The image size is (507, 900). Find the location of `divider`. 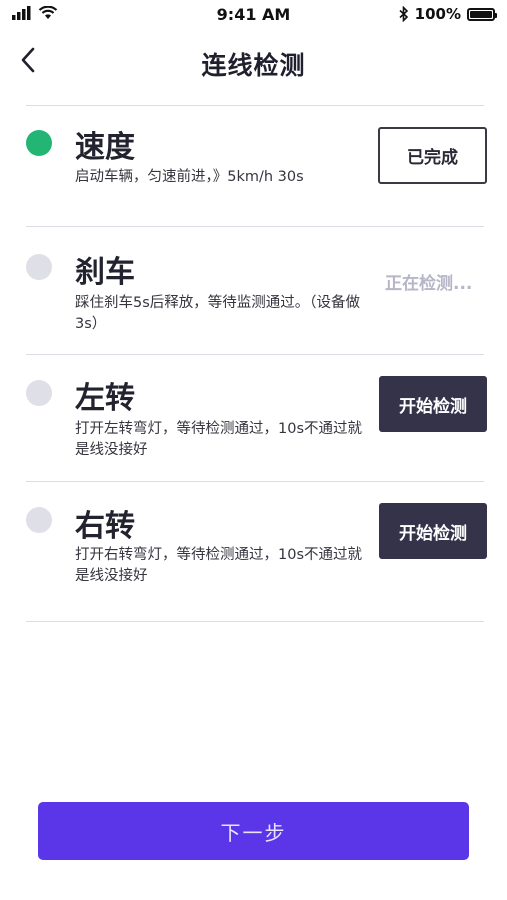

divider is located at coordinates (255, 621).